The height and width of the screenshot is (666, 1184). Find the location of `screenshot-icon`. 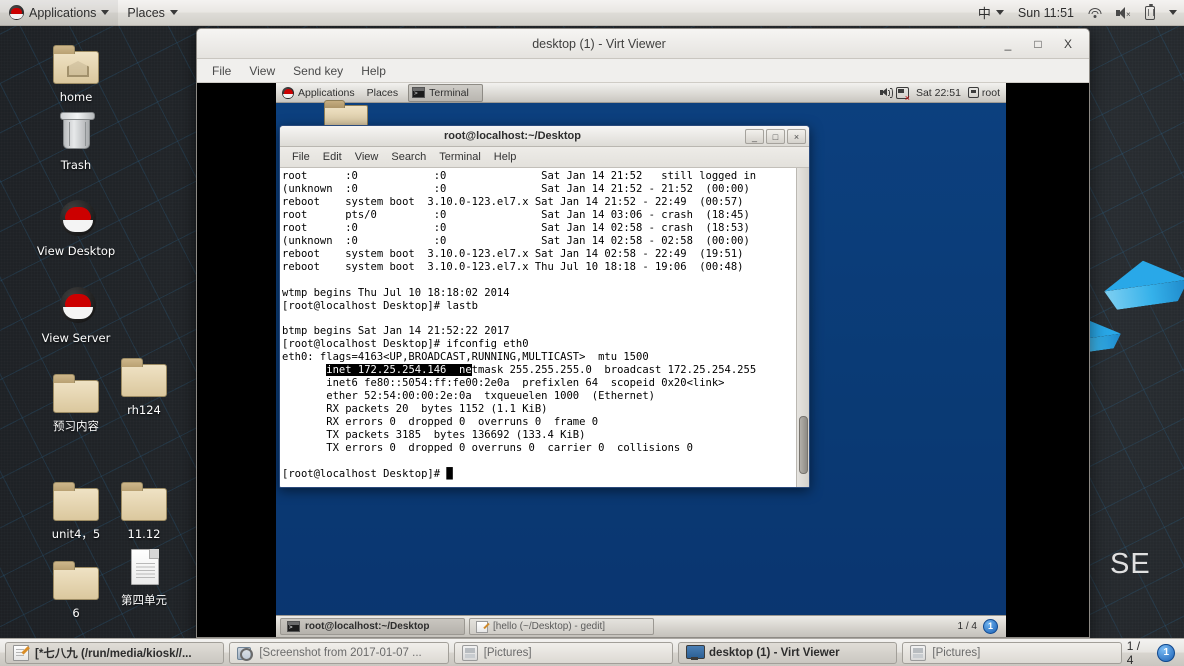

screenshot-icon is located at coordinates (245, 653).